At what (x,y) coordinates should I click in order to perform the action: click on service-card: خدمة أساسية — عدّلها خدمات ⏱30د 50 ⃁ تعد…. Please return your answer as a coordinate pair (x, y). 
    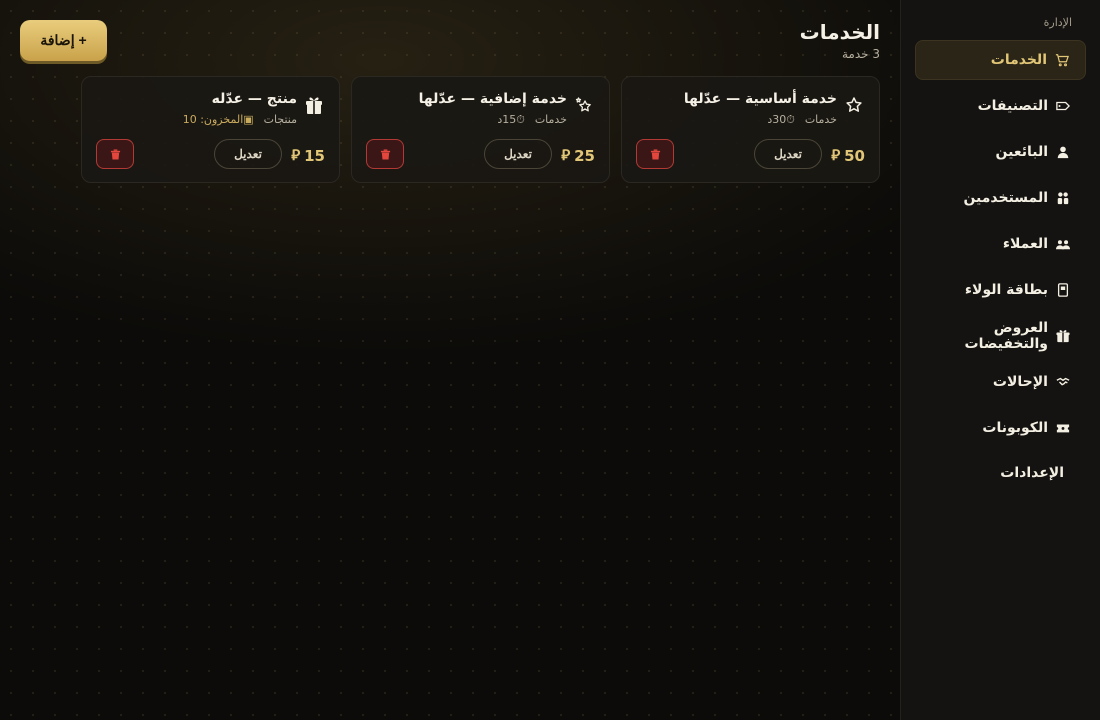
    Looking at the image, I should click on (750, 129).